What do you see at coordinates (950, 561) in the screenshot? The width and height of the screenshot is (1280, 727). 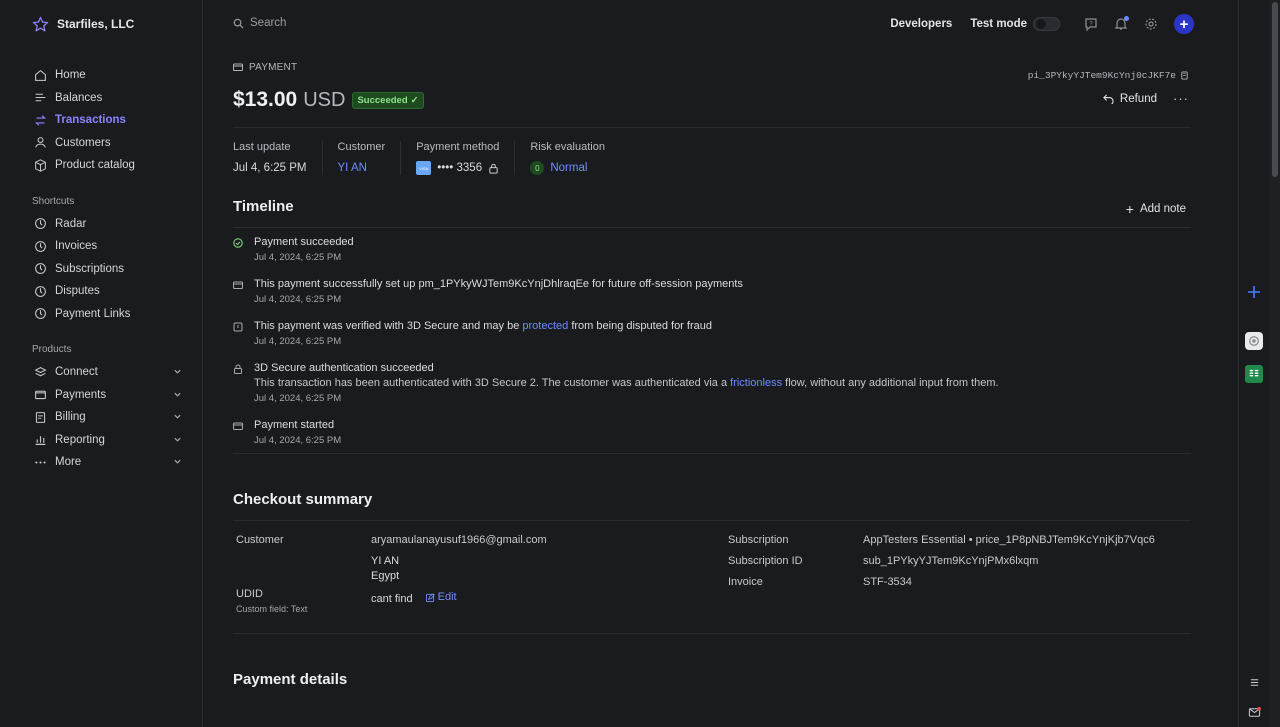 I see `subscription-id-link: sub_1PYkyYJTem9KcYnjPMx6lxqm` at bounding box center [950, 561].